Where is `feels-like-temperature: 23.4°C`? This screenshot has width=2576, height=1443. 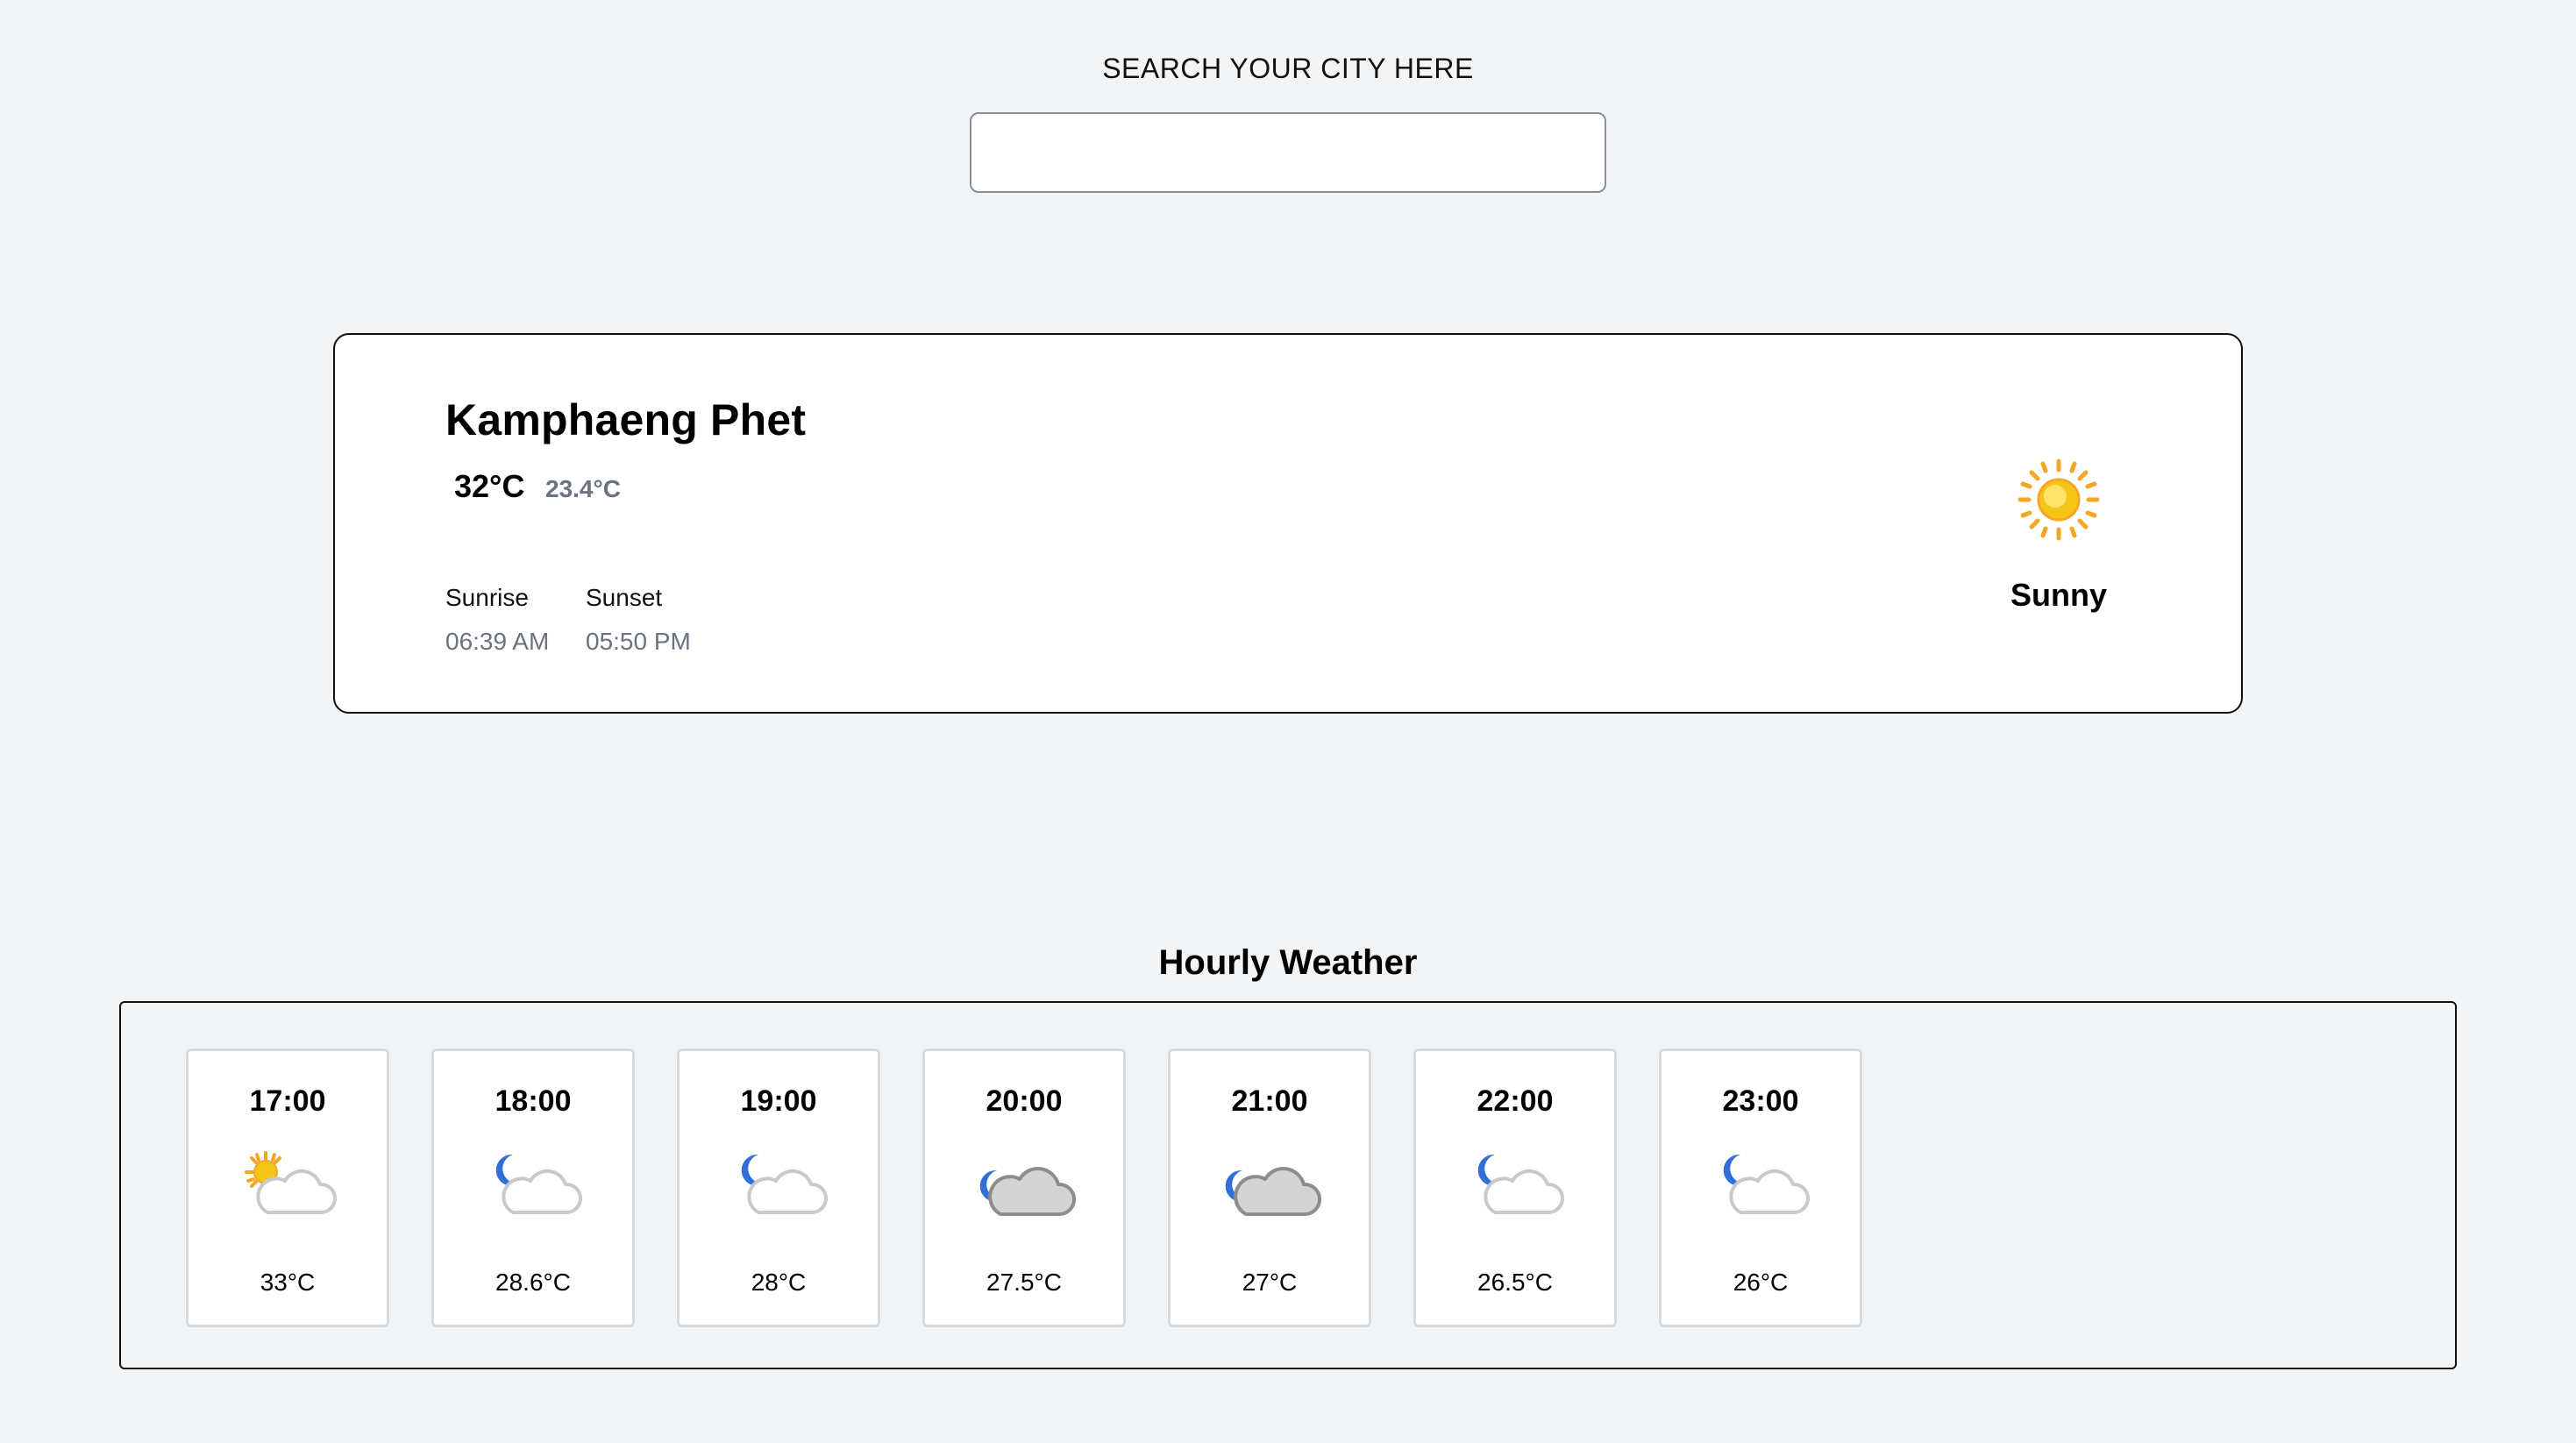
feels-like-temperature: 23.4°C is located at coordinates (583, 489).